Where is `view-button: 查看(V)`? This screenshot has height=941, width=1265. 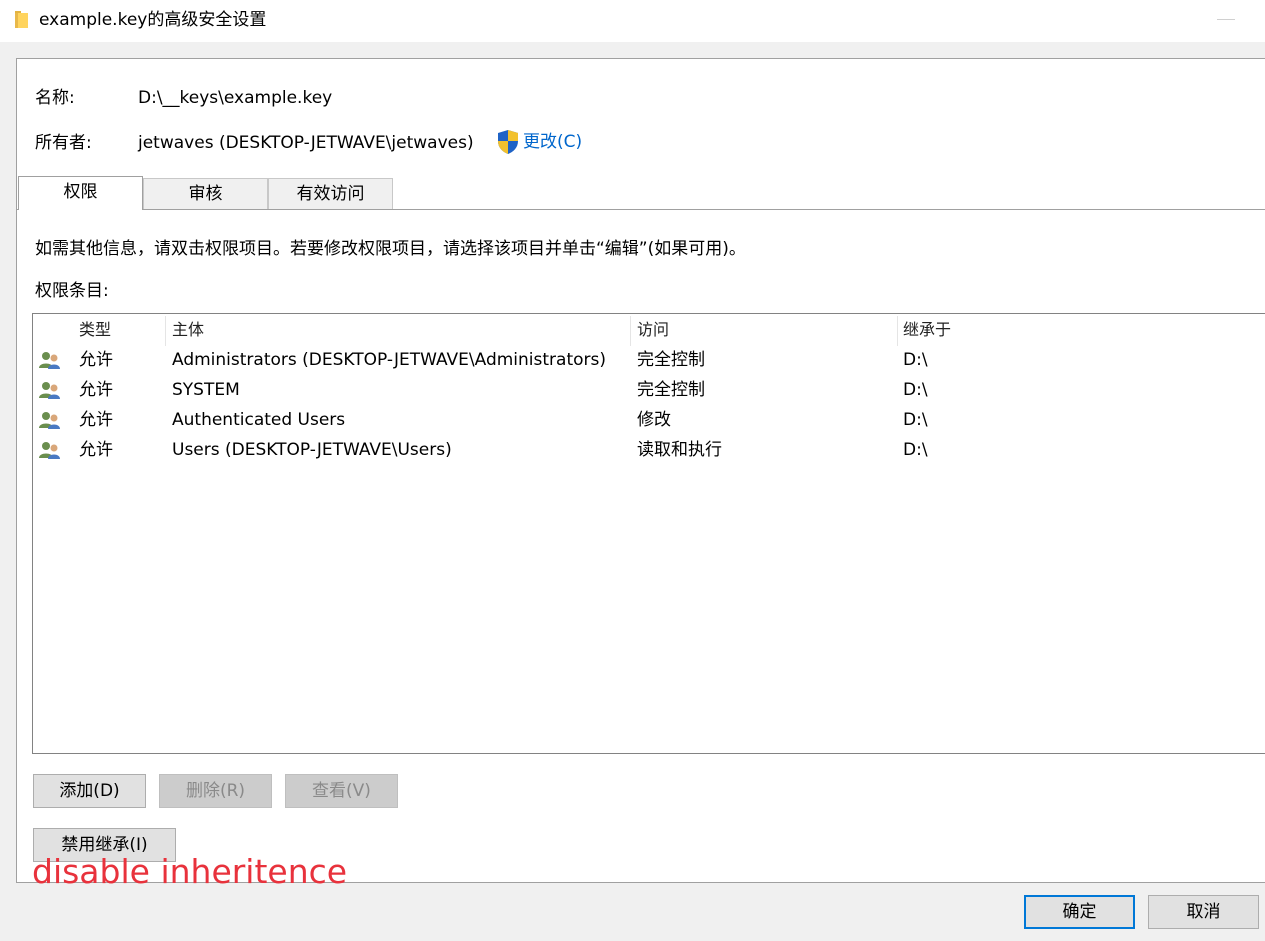
view-button: 查看(V) is located at coordinates (341, 791).